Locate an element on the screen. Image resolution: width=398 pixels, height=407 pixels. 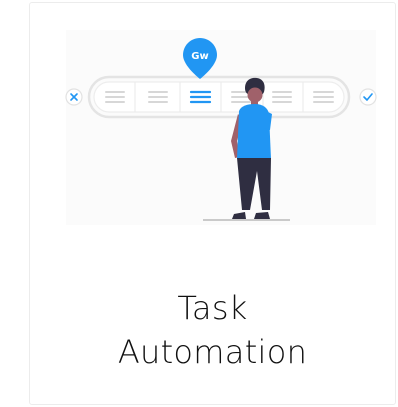
options-pill-inner is located at coordinates (219, 97).